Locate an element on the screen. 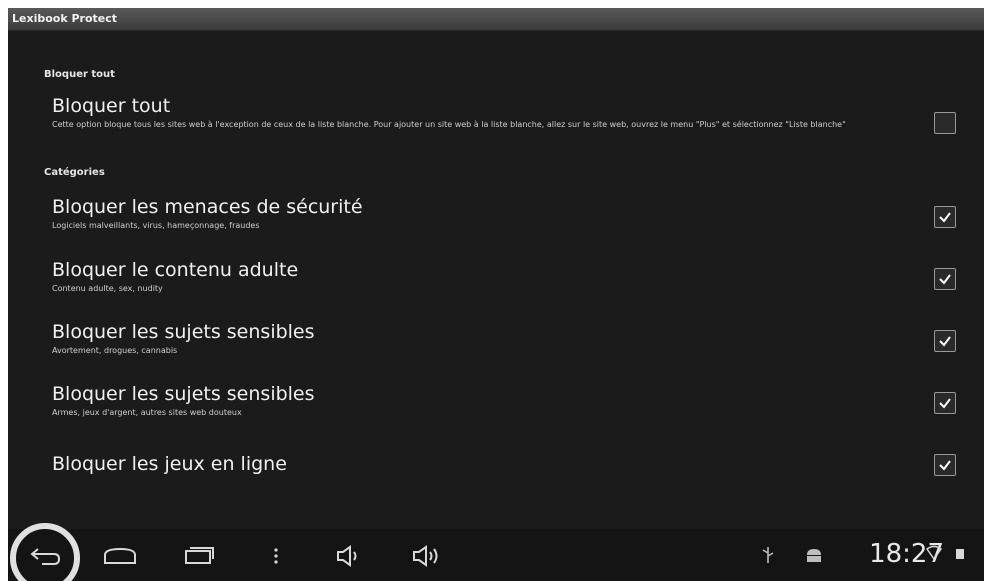  home-icon is located at coordinates (120, 555).